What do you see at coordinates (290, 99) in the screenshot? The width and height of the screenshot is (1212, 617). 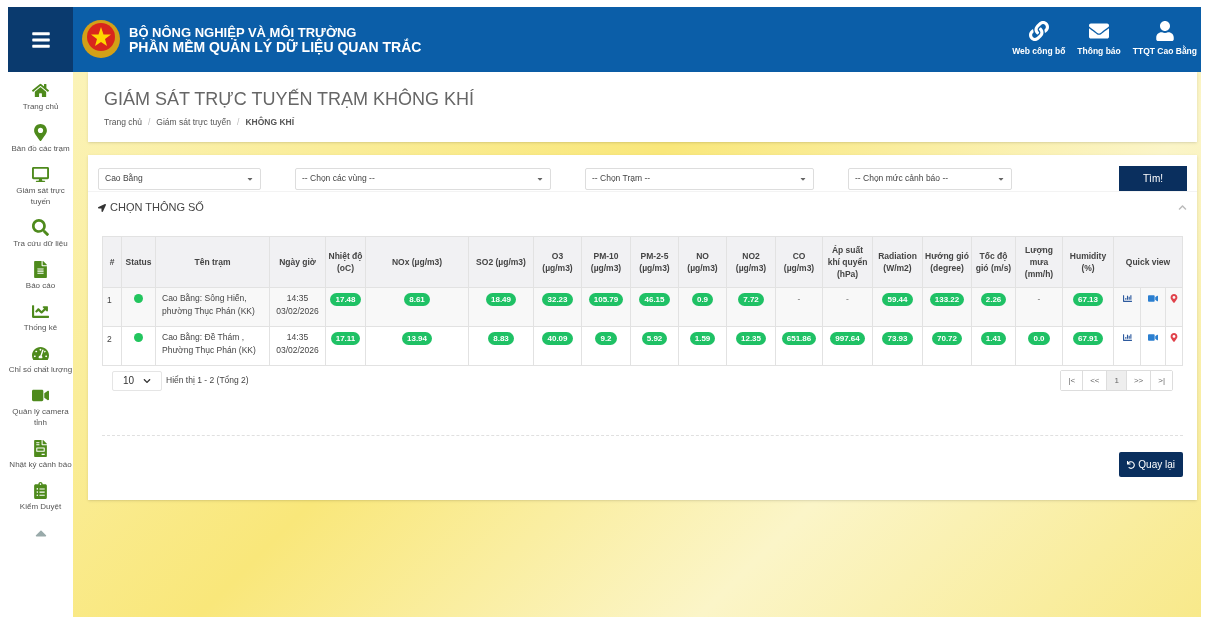 I see `page-title: GIÁM SÁT TRỰC TUYẾN TRẠM KHÔNG KHÍ` at bounding box center [290, 99].